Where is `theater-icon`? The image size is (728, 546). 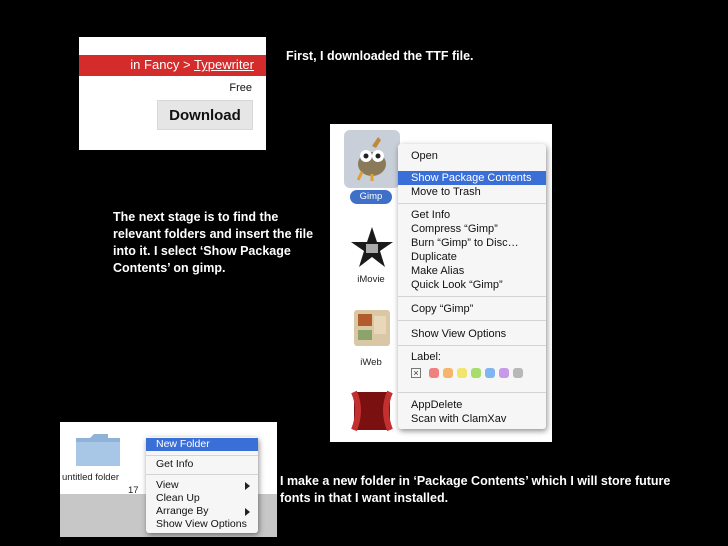
theater-icon is located at coordinates (372, 410).